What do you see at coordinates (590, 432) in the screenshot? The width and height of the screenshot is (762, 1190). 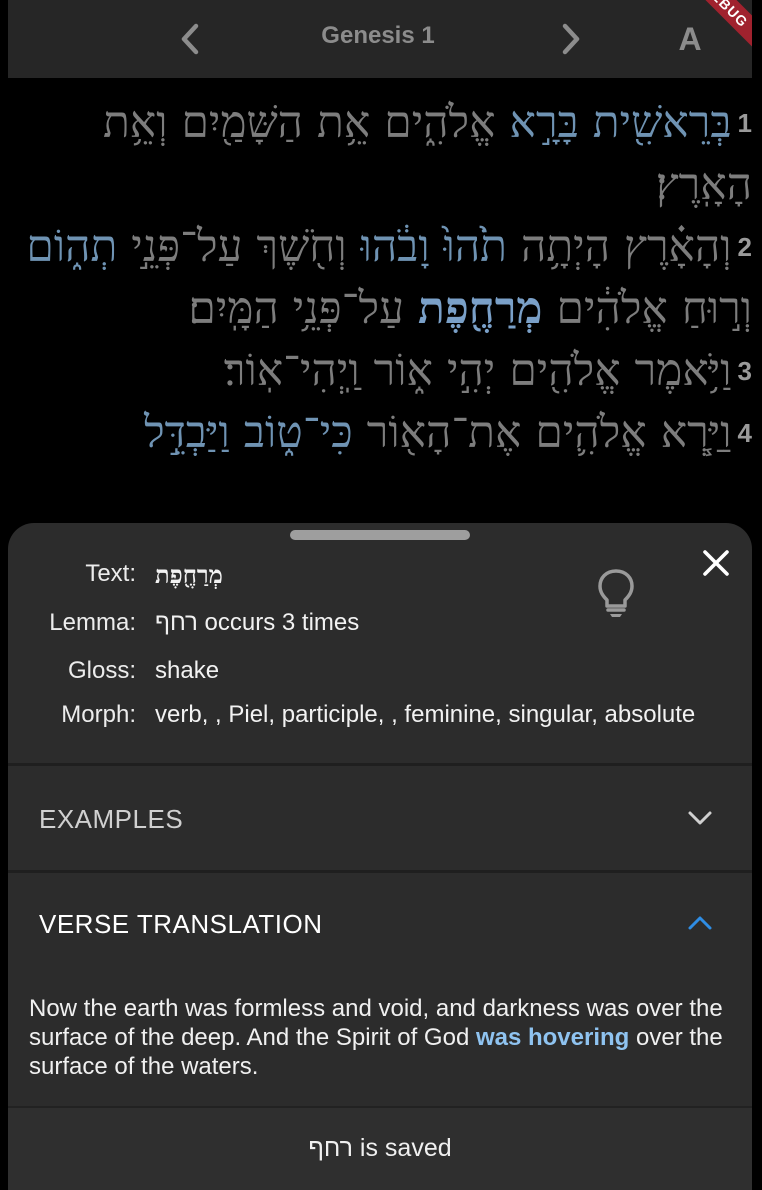 I see `hebrew-word: אֱלֹהִ֛ים` at bounding box center [590, 432].